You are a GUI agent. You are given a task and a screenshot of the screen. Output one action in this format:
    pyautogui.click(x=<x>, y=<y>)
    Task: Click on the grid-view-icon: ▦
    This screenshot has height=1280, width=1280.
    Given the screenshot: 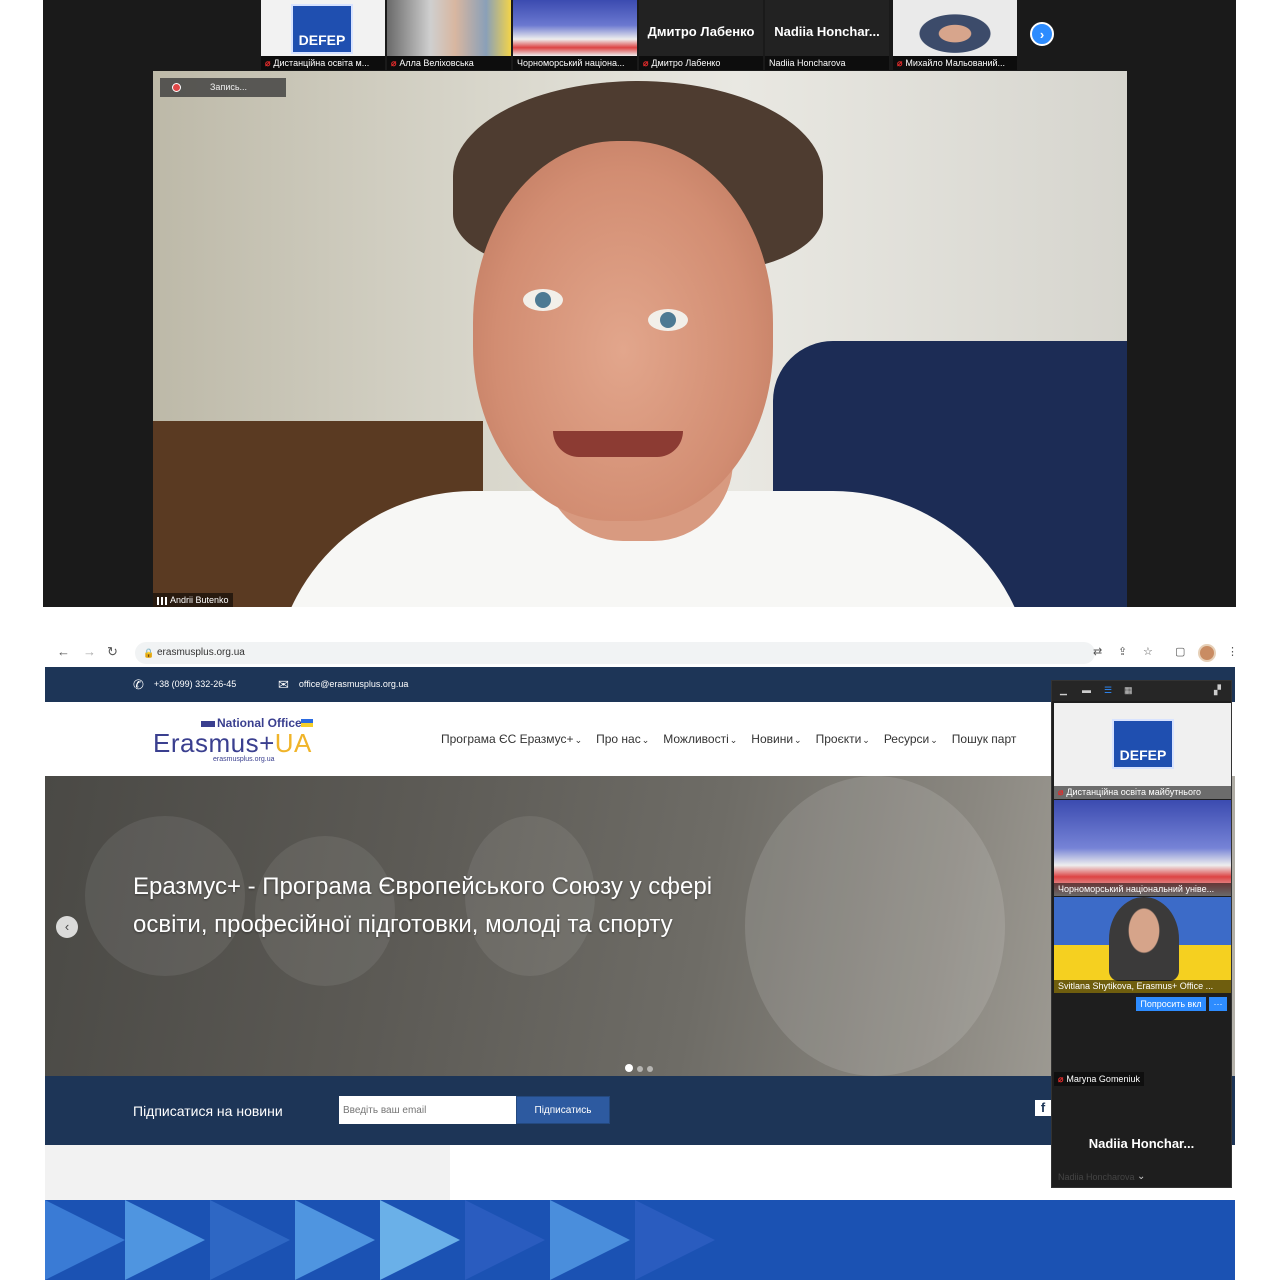 What is the action you would take?
    pyautogui.click(x=1128, y=690)
    